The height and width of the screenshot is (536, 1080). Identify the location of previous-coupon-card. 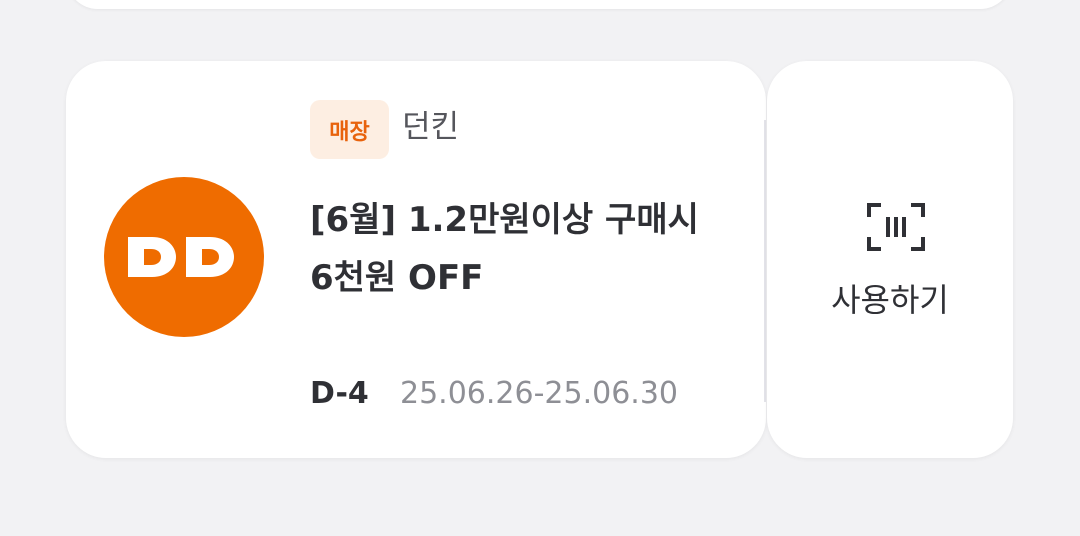
(539, 4).